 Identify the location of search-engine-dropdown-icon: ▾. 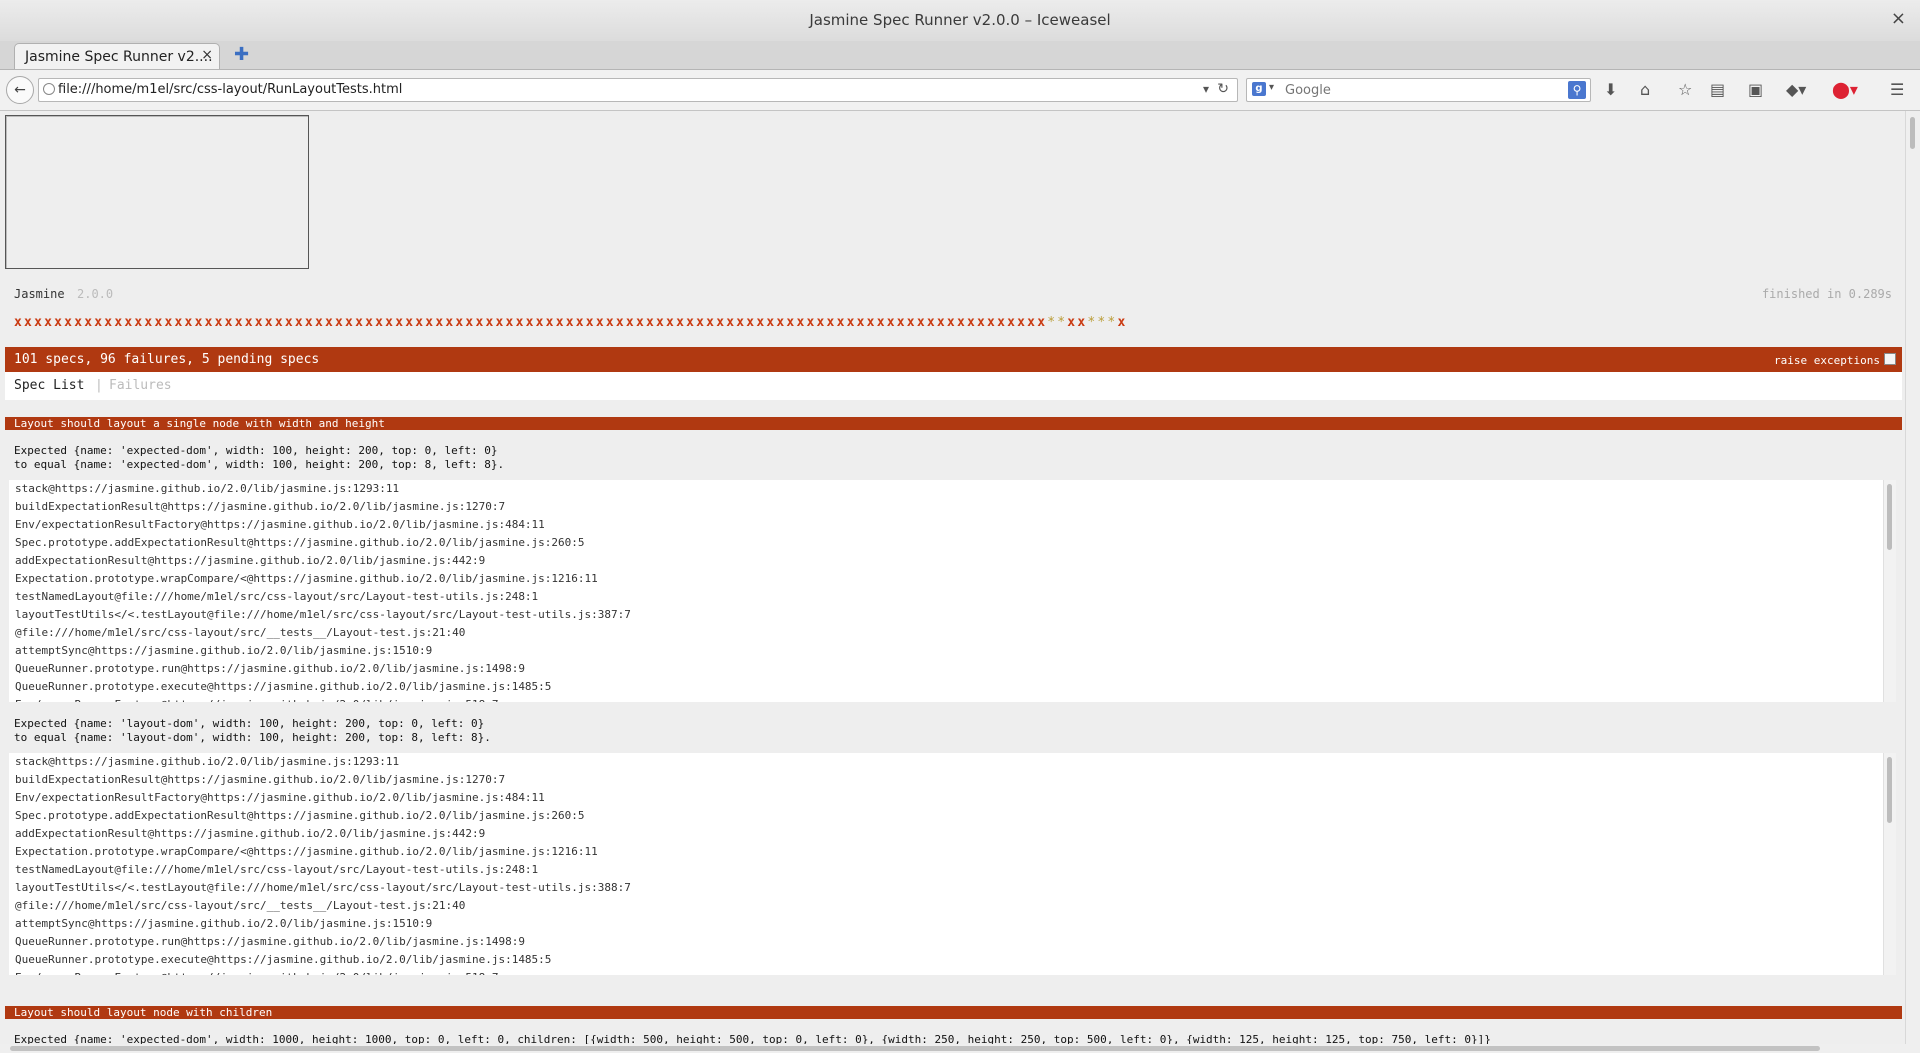
(1271, 87).